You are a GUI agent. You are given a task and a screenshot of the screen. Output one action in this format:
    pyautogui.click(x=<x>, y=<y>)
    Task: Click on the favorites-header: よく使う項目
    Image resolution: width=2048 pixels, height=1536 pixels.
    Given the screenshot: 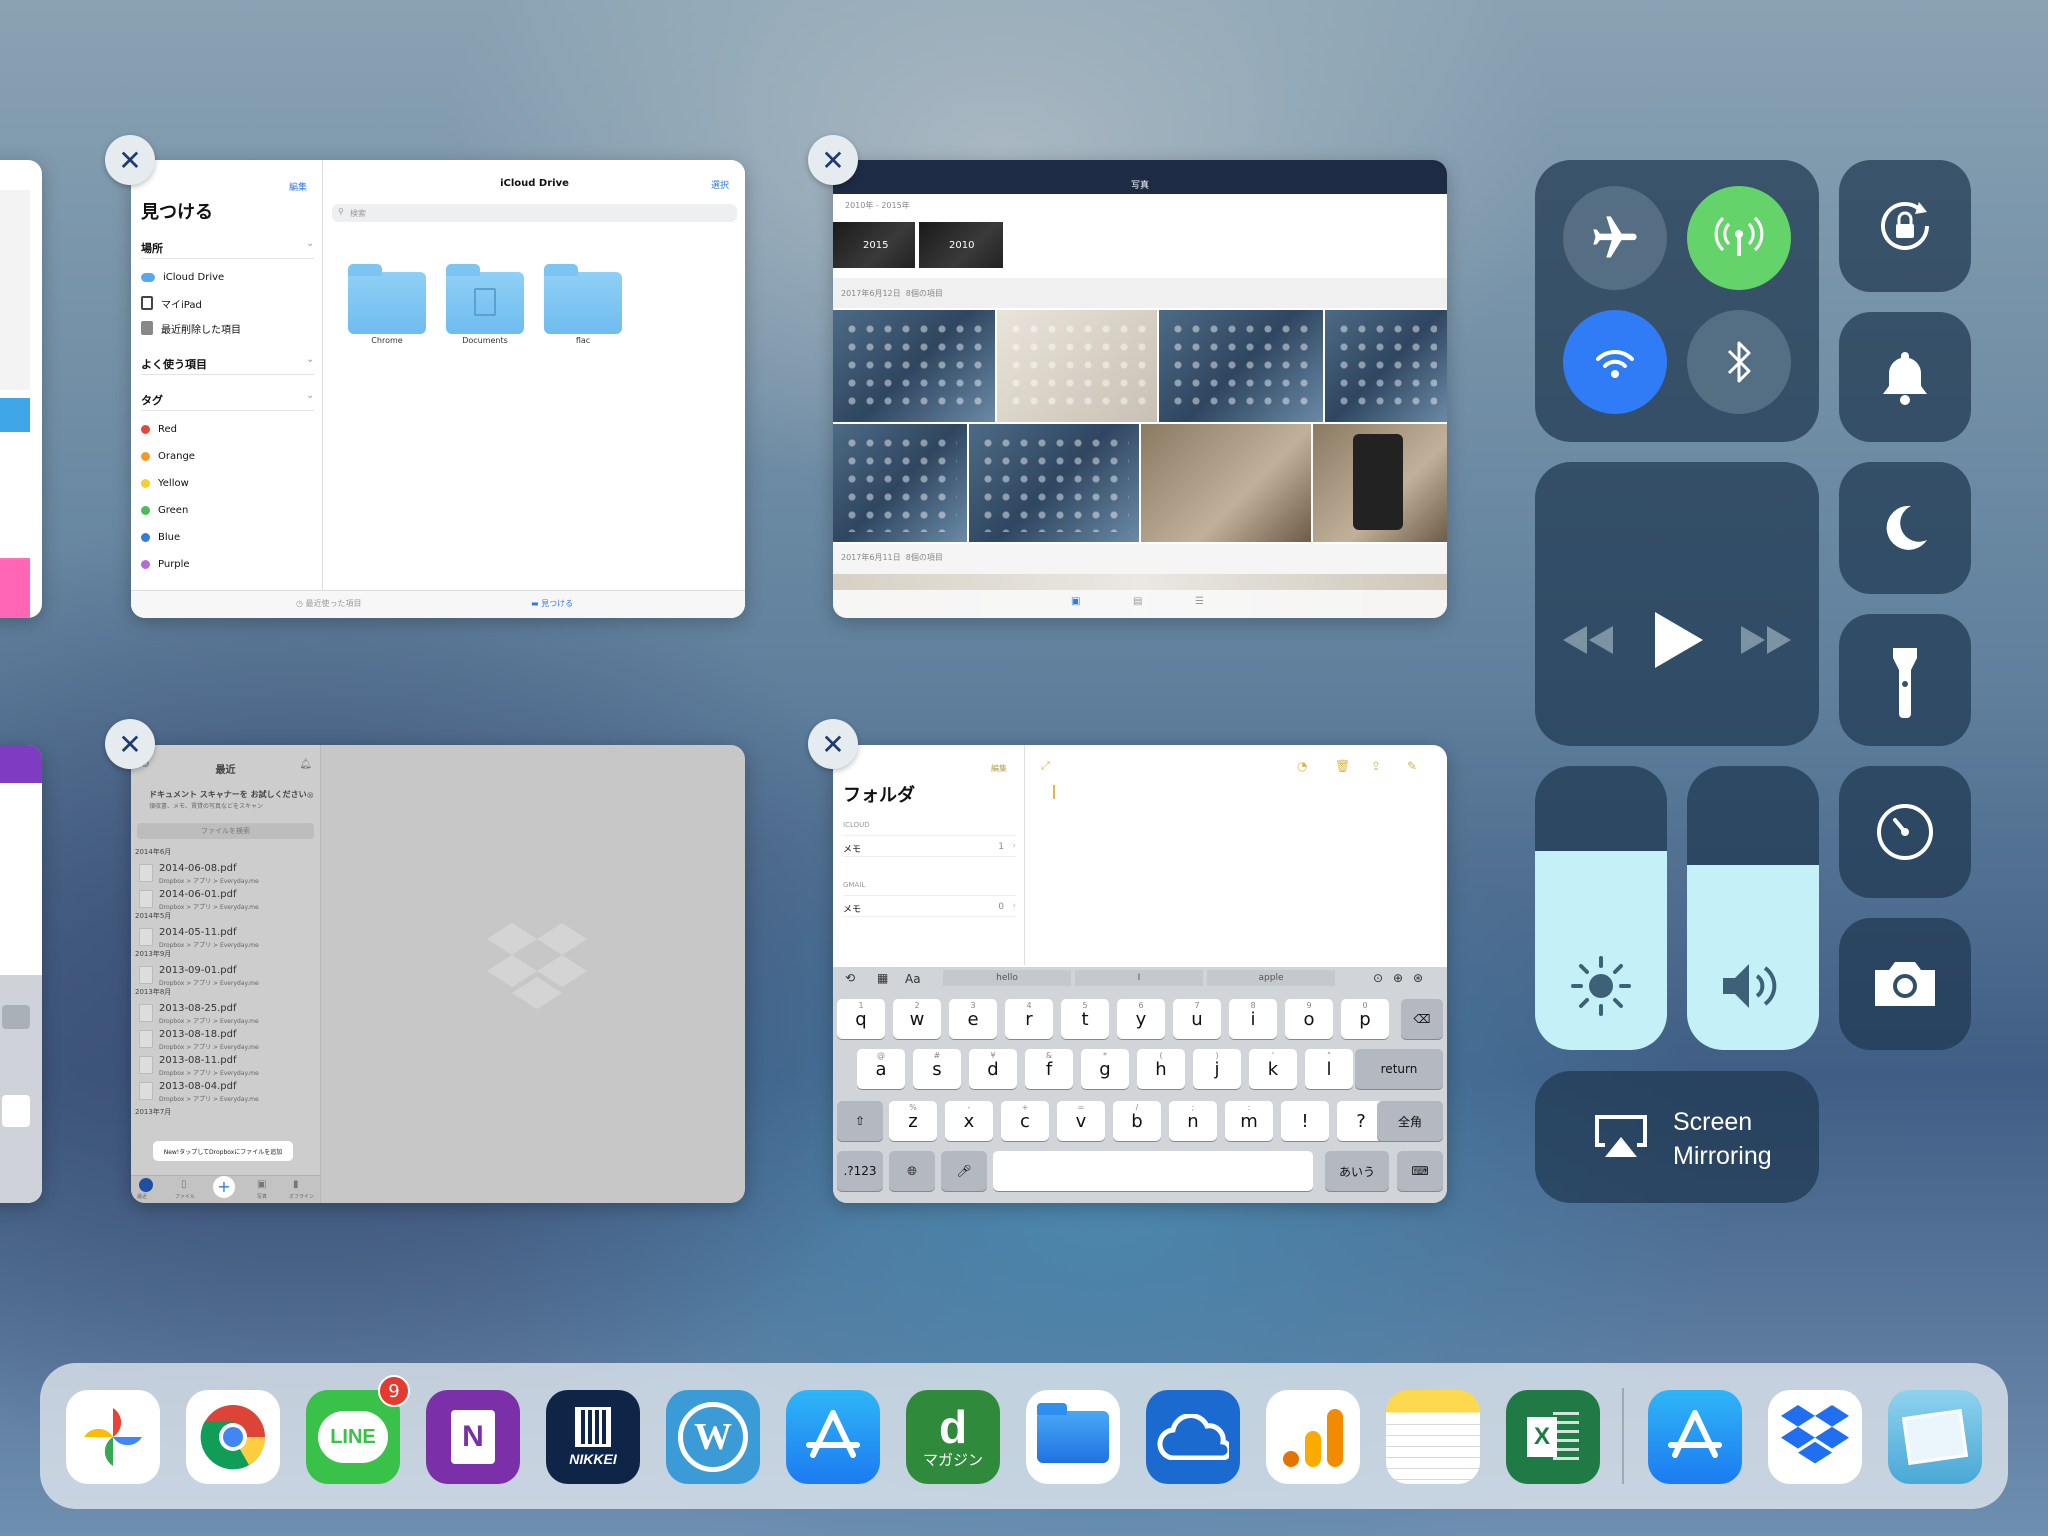 What is the action you would take?
    pyautogui.click(x=174, y=364)
    